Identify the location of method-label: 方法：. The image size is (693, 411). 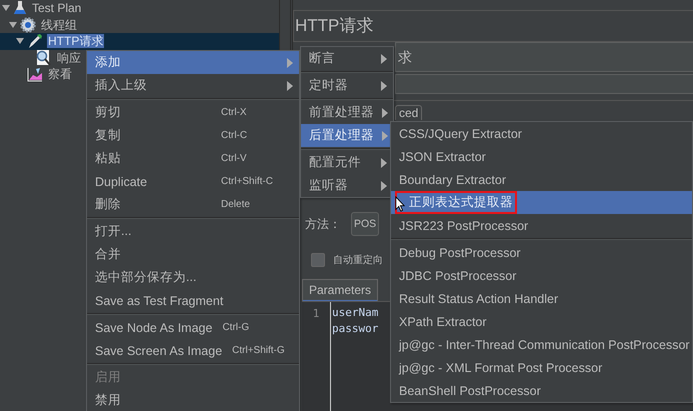
(323, 224).